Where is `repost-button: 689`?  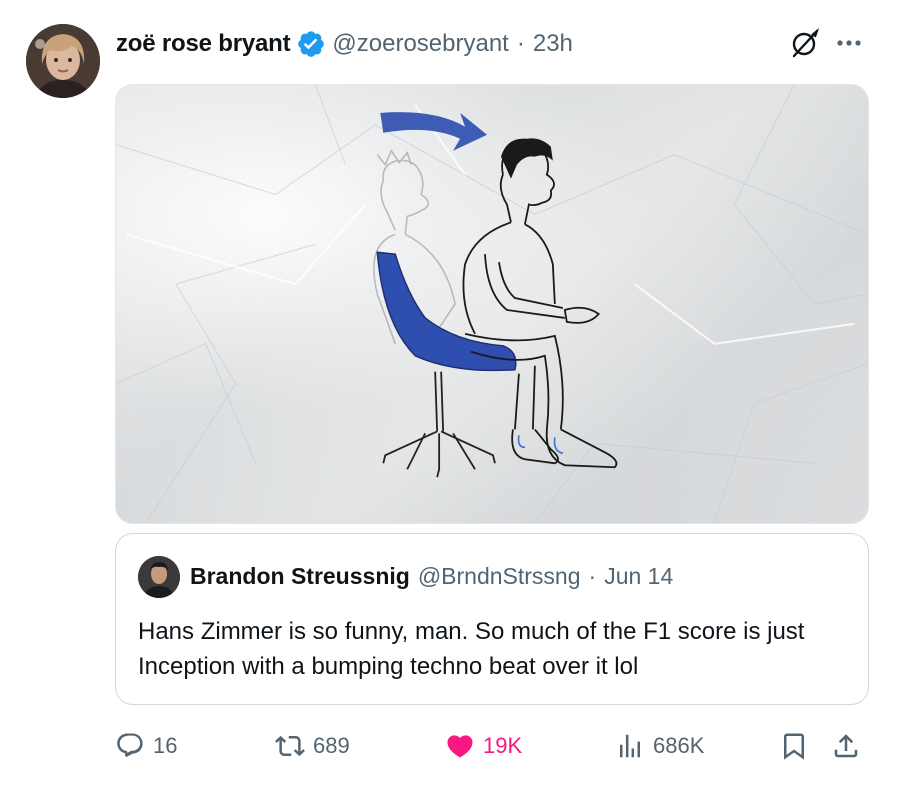 repost-button: 689 is located at coordinates (312, 746).